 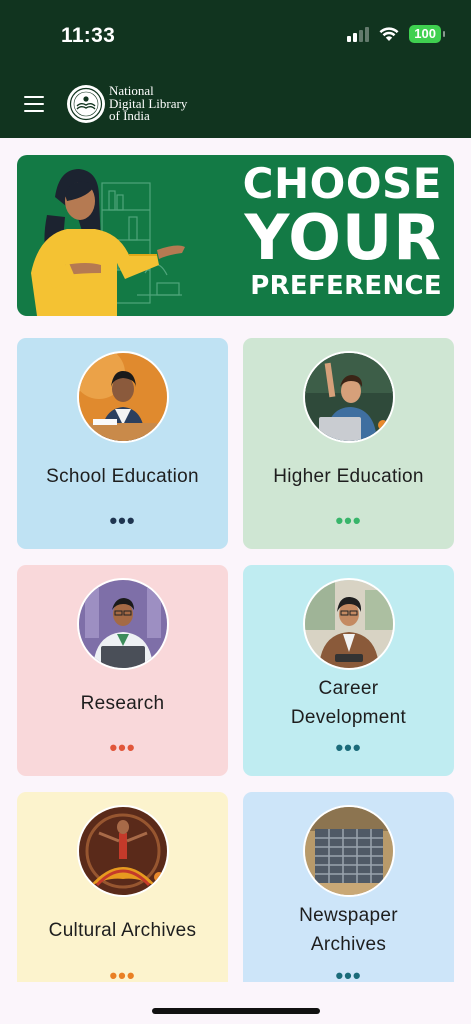 I want to click on newspaper-stack-avatar, so click(x=349, y=851).